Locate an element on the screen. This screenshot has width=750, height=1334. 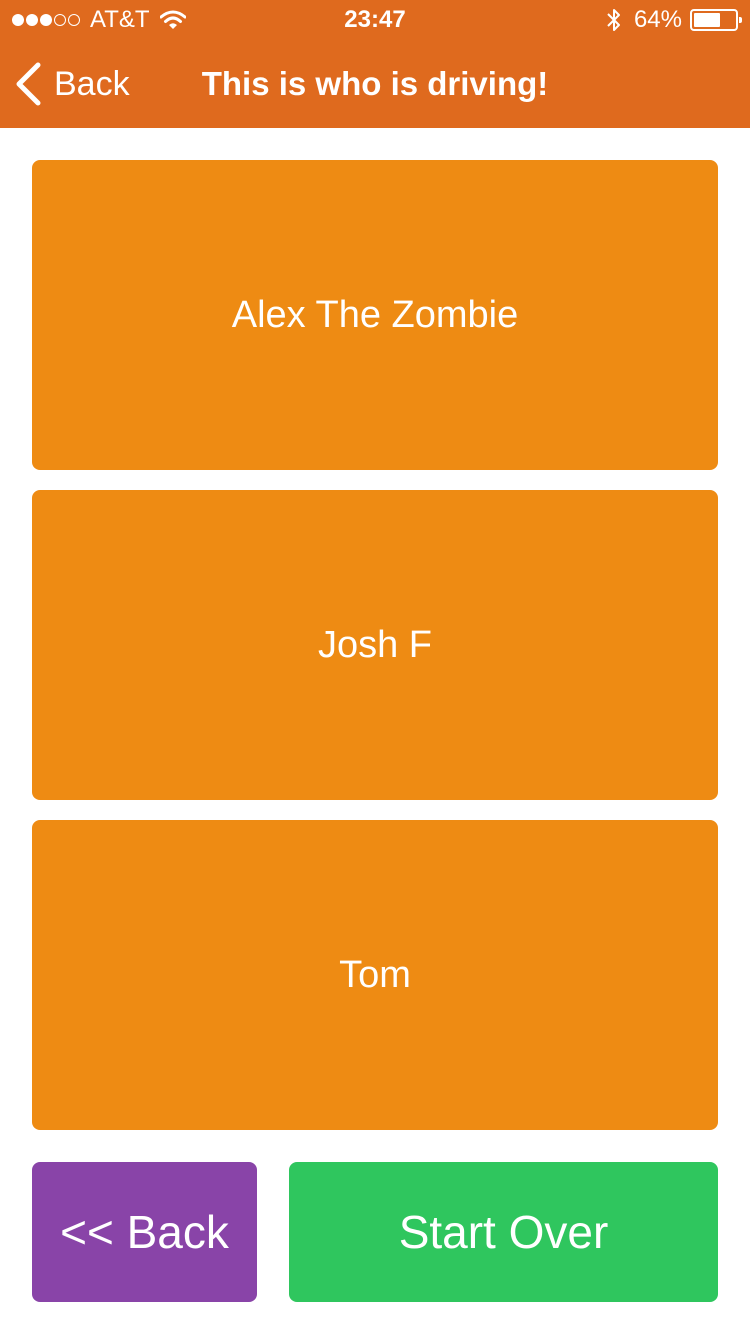
battery-percent: 64% is located at coordinates (657, 19).